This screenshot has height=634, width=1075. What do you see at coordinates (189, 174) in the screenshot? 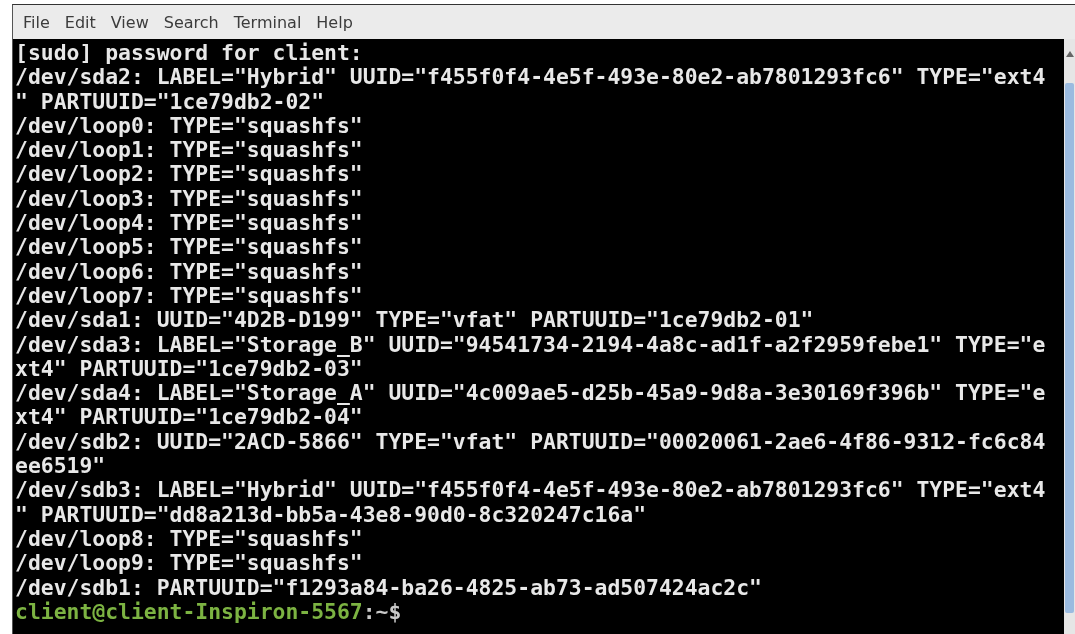
I see `output-line: /dev/loop2: TYPE="squashfs"` at bounding box center [189, 174].